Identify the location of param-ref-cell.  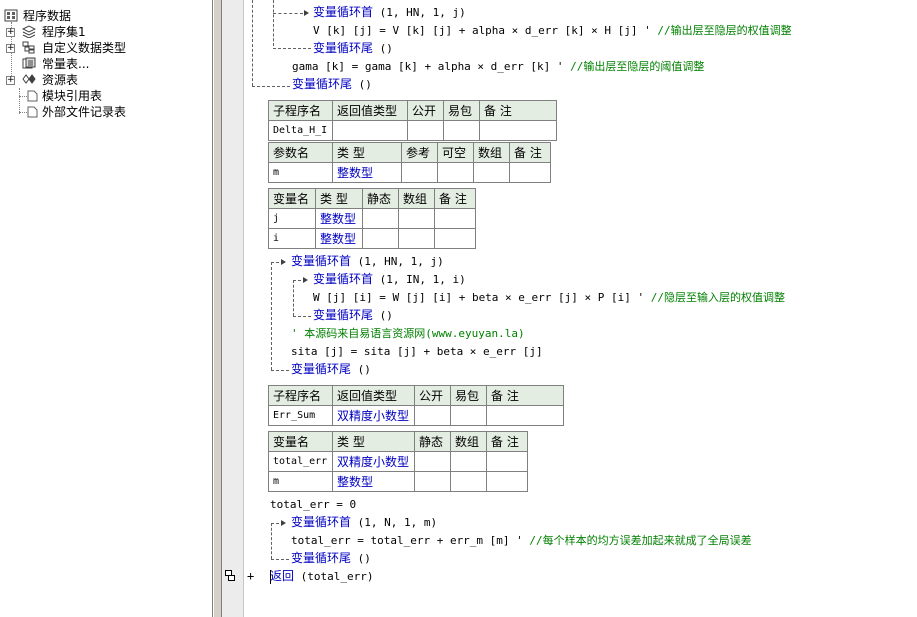
(419, 172).